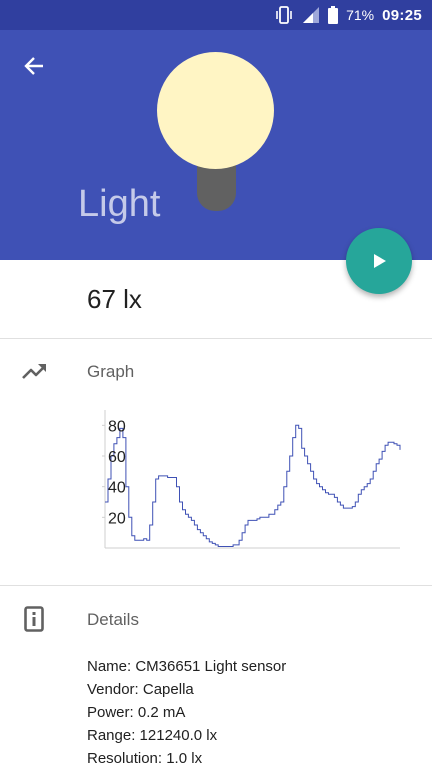  I want to click on reading-row: 67 lx, so click(216, 299).